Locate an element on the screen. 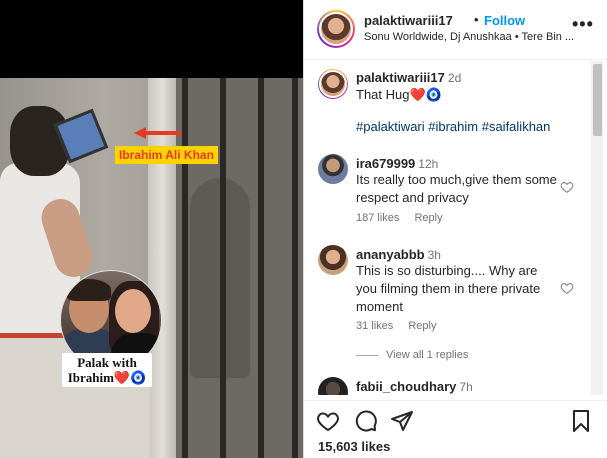 Image resolution: width=607 pixels, height=458 pixels. post-actions: 15,603 likes is located at coordinates (455, 429).